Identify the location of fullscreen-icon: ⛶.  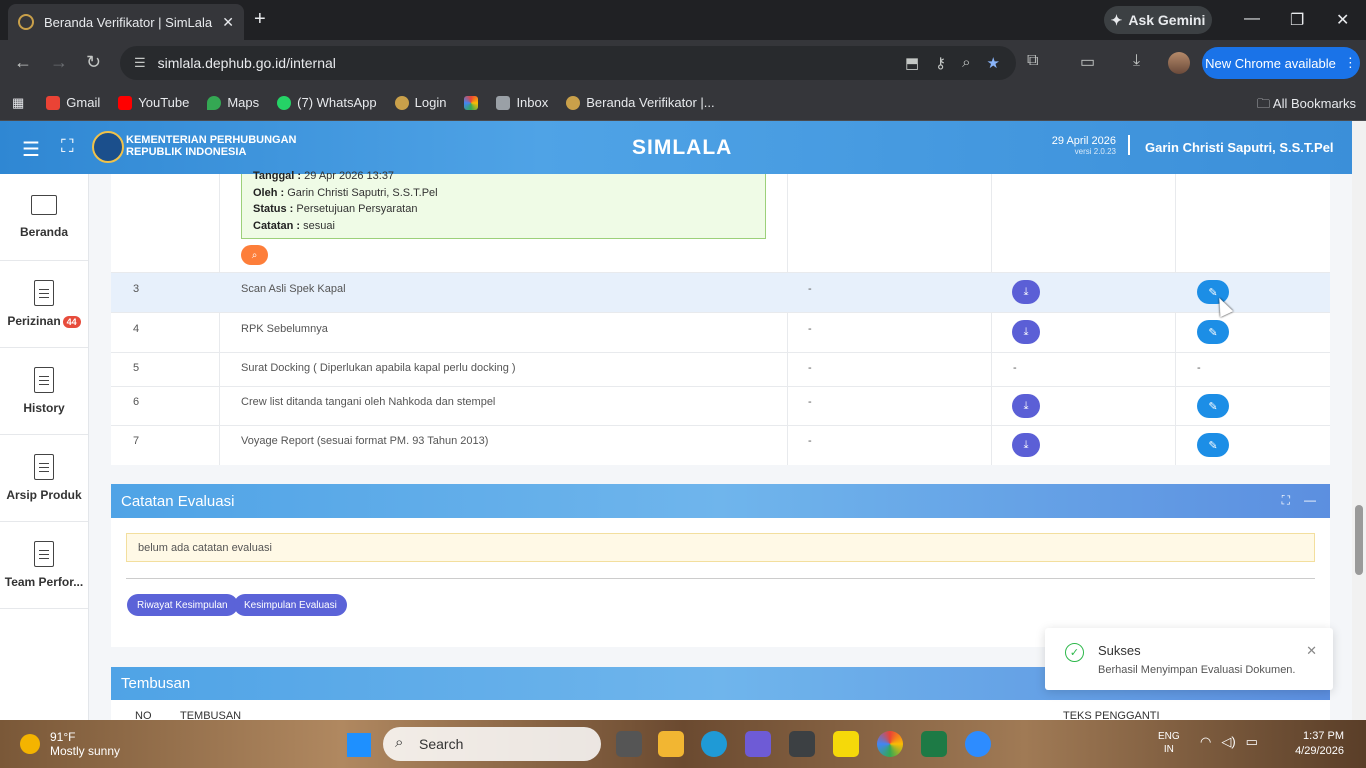
(67, 146).